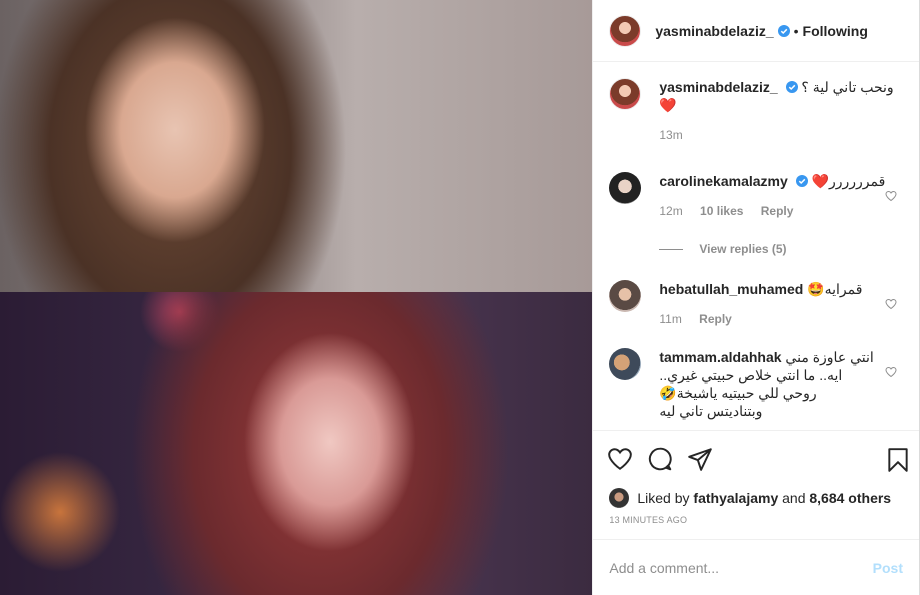 This screenshot has width=920, height=595. What do you see at coordinates (711, 411) in the screenshot?
I see `comment-text-line: وبتناديتس تاني ليه` at bounding box center [711, 411].